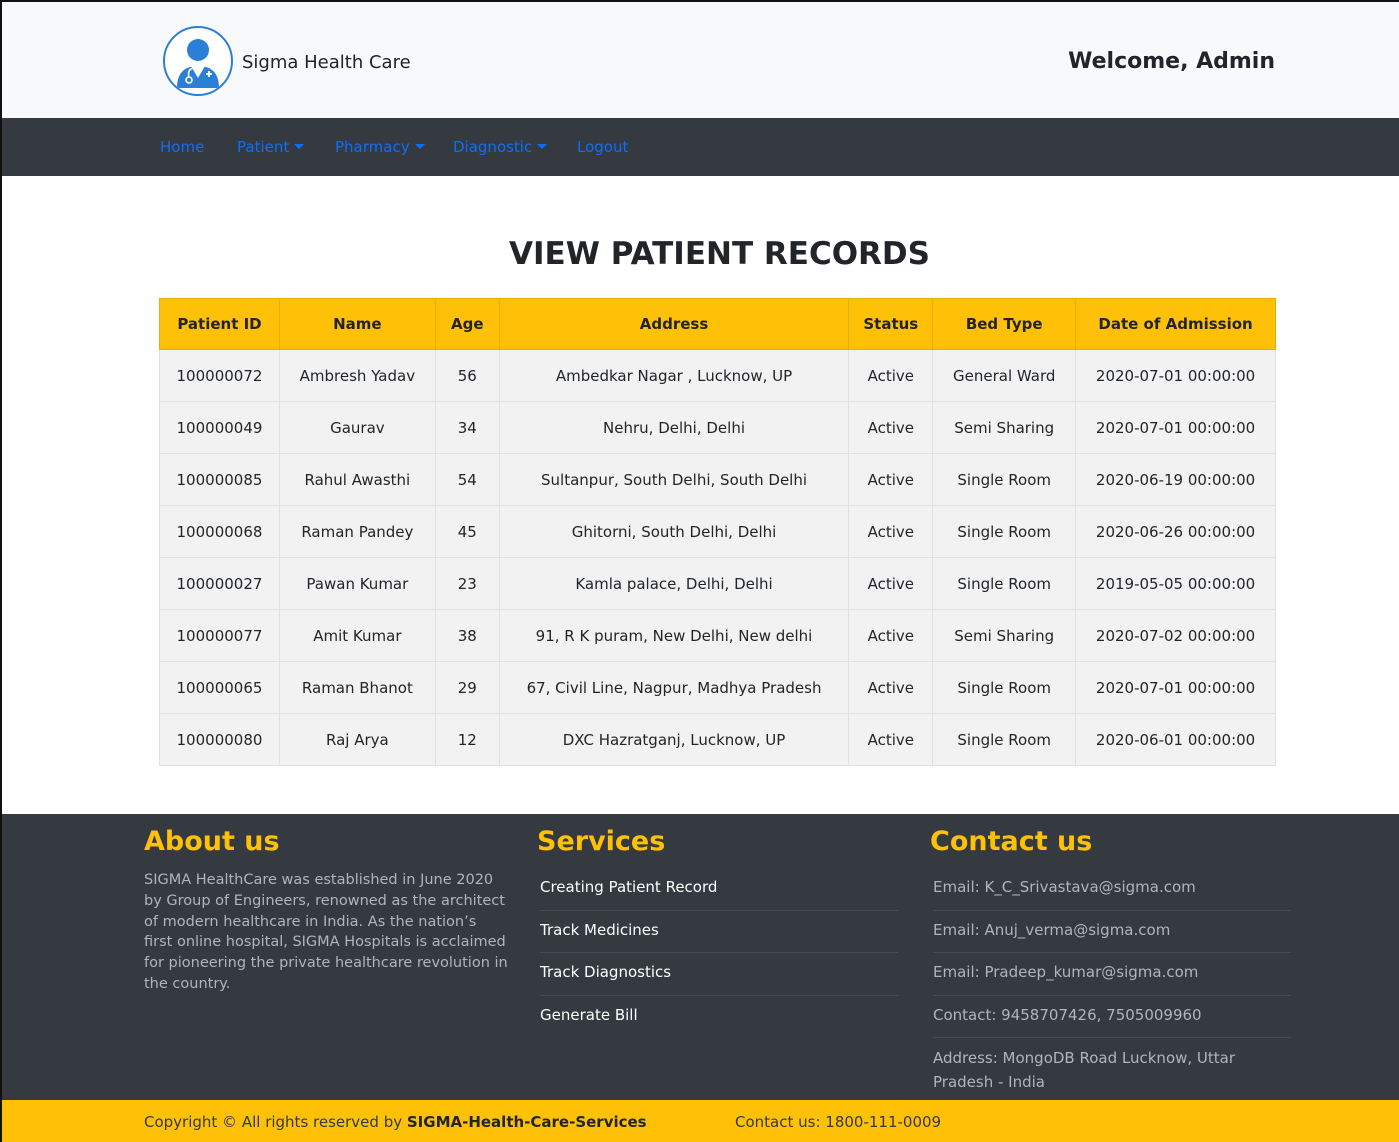  What do you see at coordinates (357, 739) in the screenshot?
I see `cell-name: Raj Arya` at bounding box center [357, 739].